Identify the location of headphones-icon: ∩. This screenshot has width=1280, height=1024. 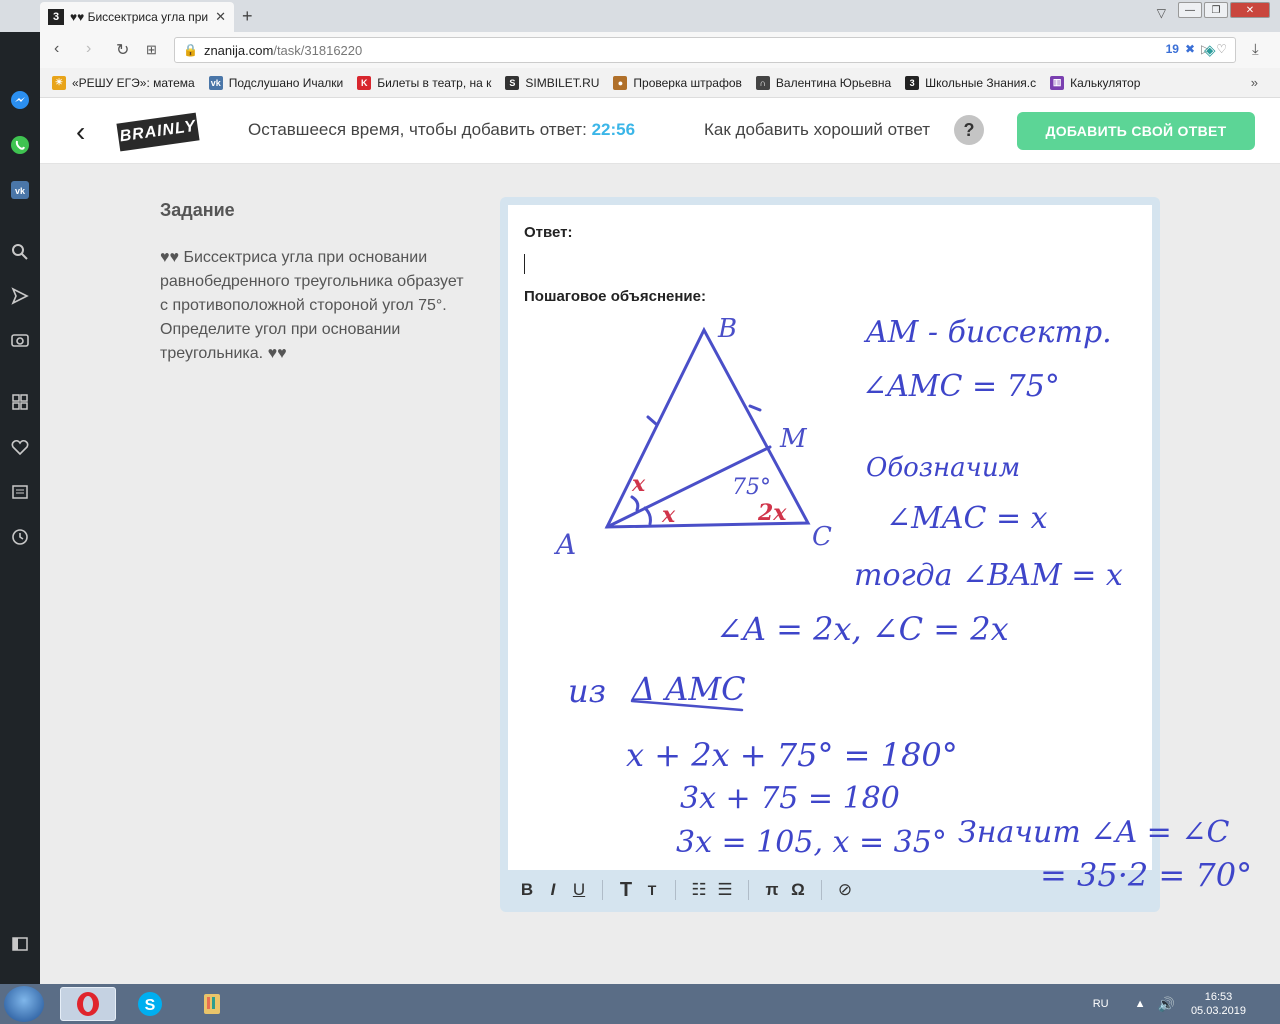
(762, 82).